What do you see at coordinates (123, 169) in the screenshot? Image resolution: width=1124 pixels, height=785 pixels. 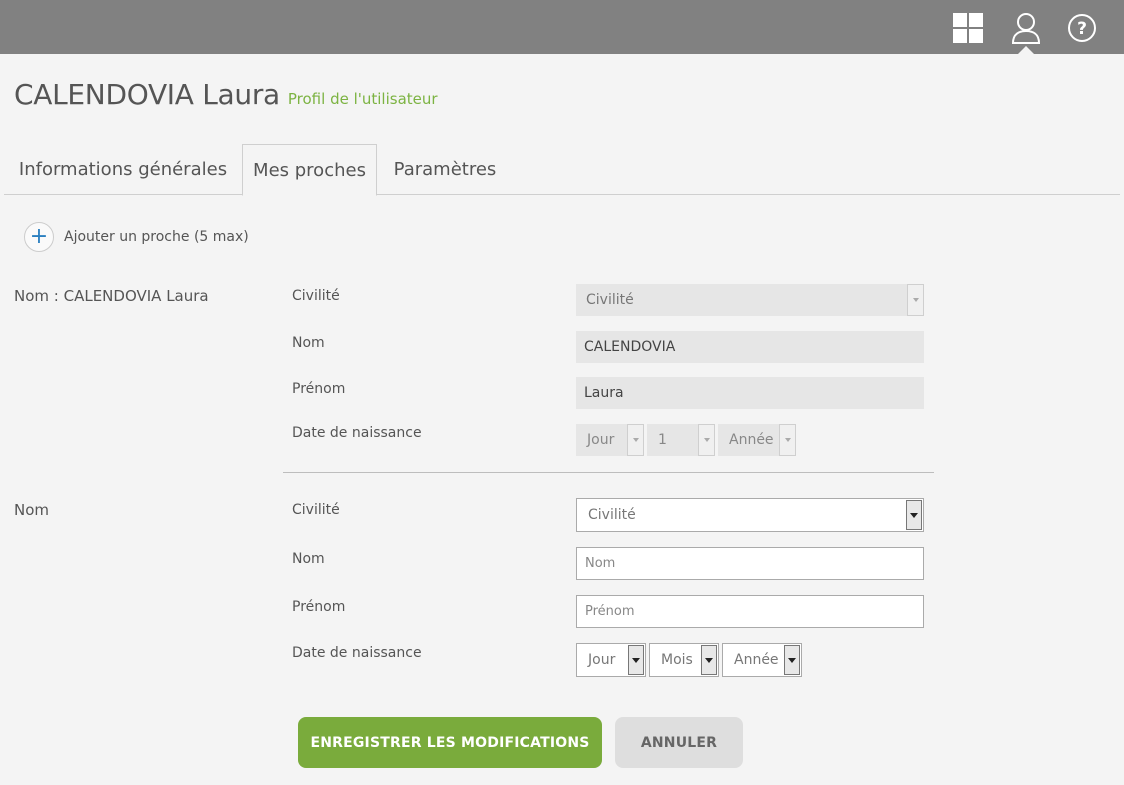 I see `tab-informations-generales: Informations générales` at bounding box center [123, 169].